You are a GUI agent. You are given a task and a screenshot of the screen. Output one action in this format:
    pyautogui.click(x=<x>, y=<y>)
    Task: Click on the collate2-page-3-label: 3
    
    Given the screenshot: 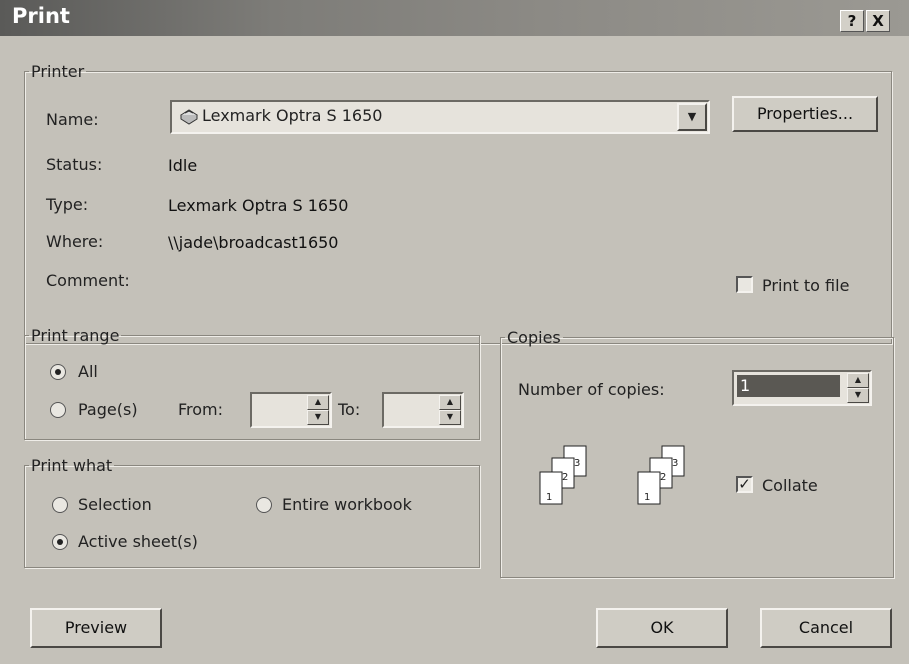 What is the action you would take?
    pyautogui.click(x=675, y=463)
    